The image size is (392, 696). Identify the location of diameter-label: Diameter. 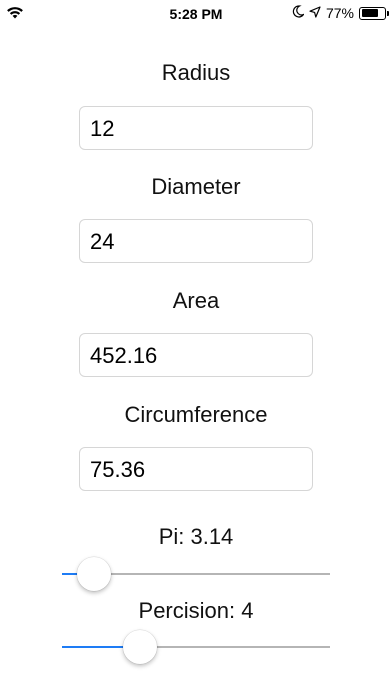
(196, 186).